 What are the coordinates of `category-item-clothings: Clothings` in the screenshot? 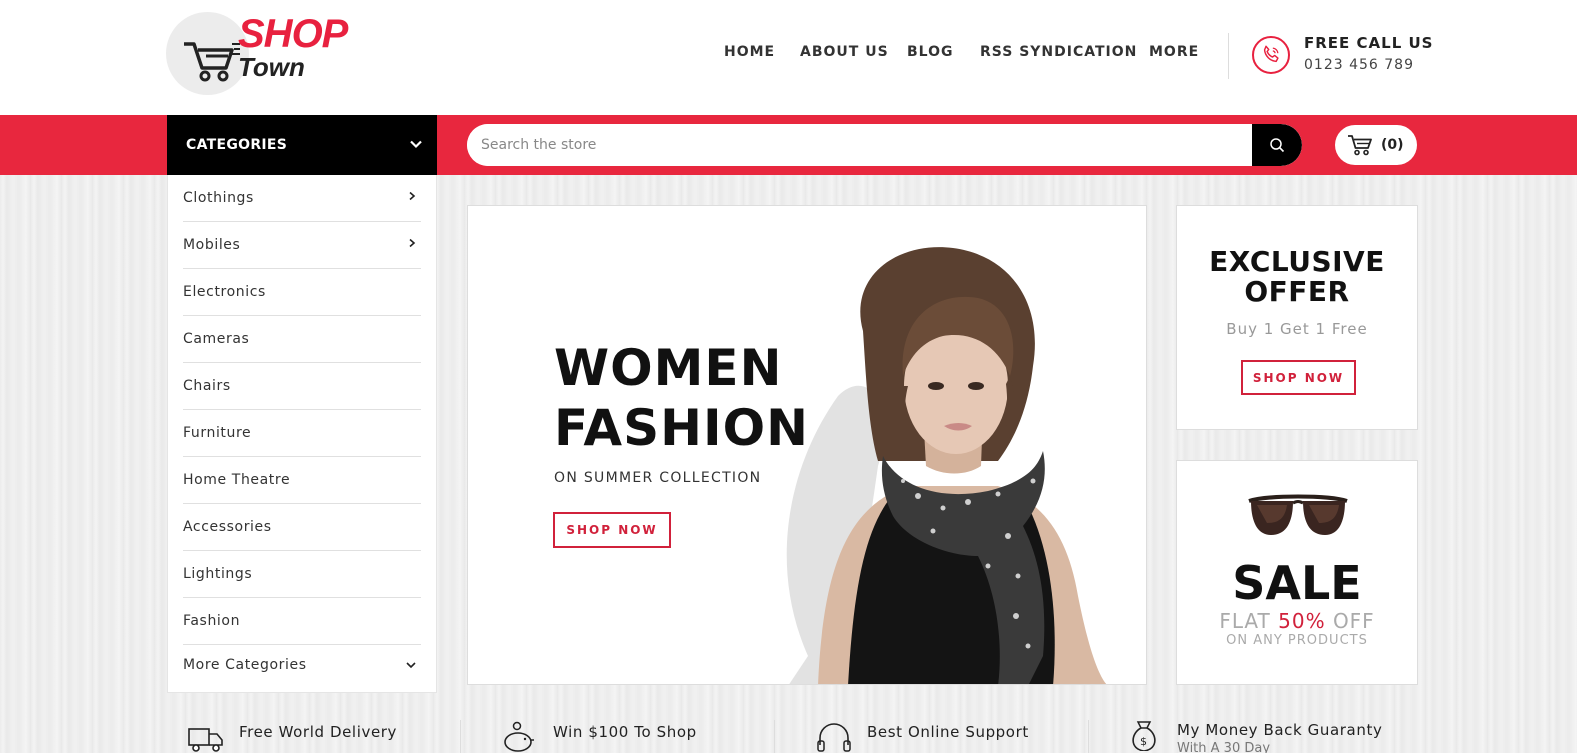 It's located at (302, 198).